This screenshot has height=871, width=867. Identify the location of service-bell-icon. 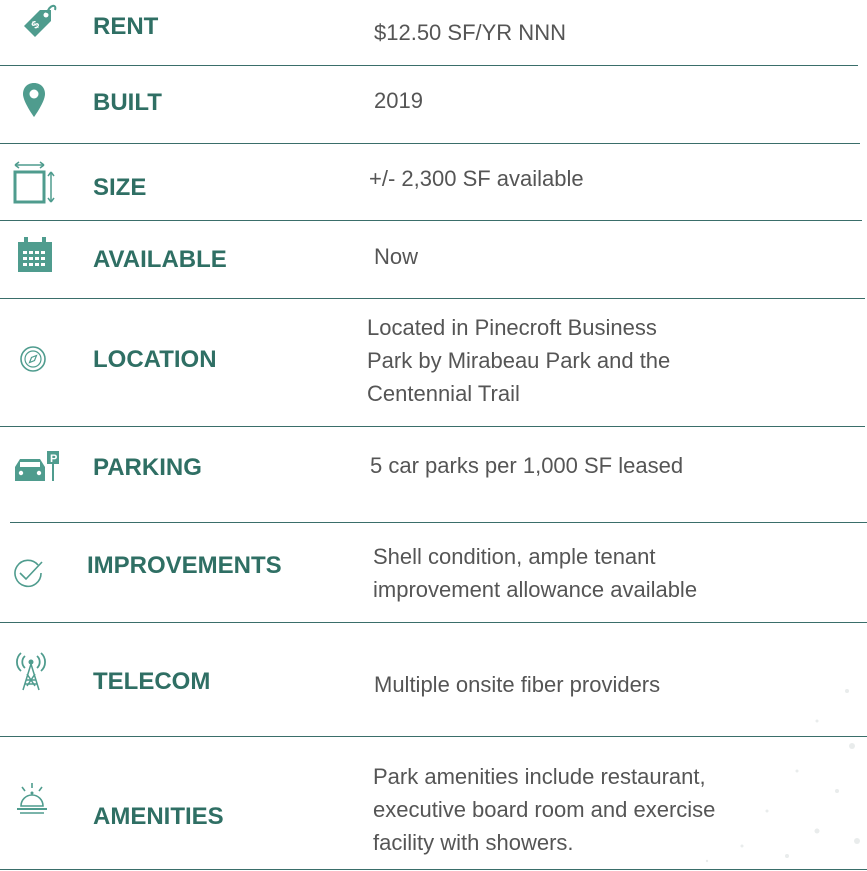
(32, 798).